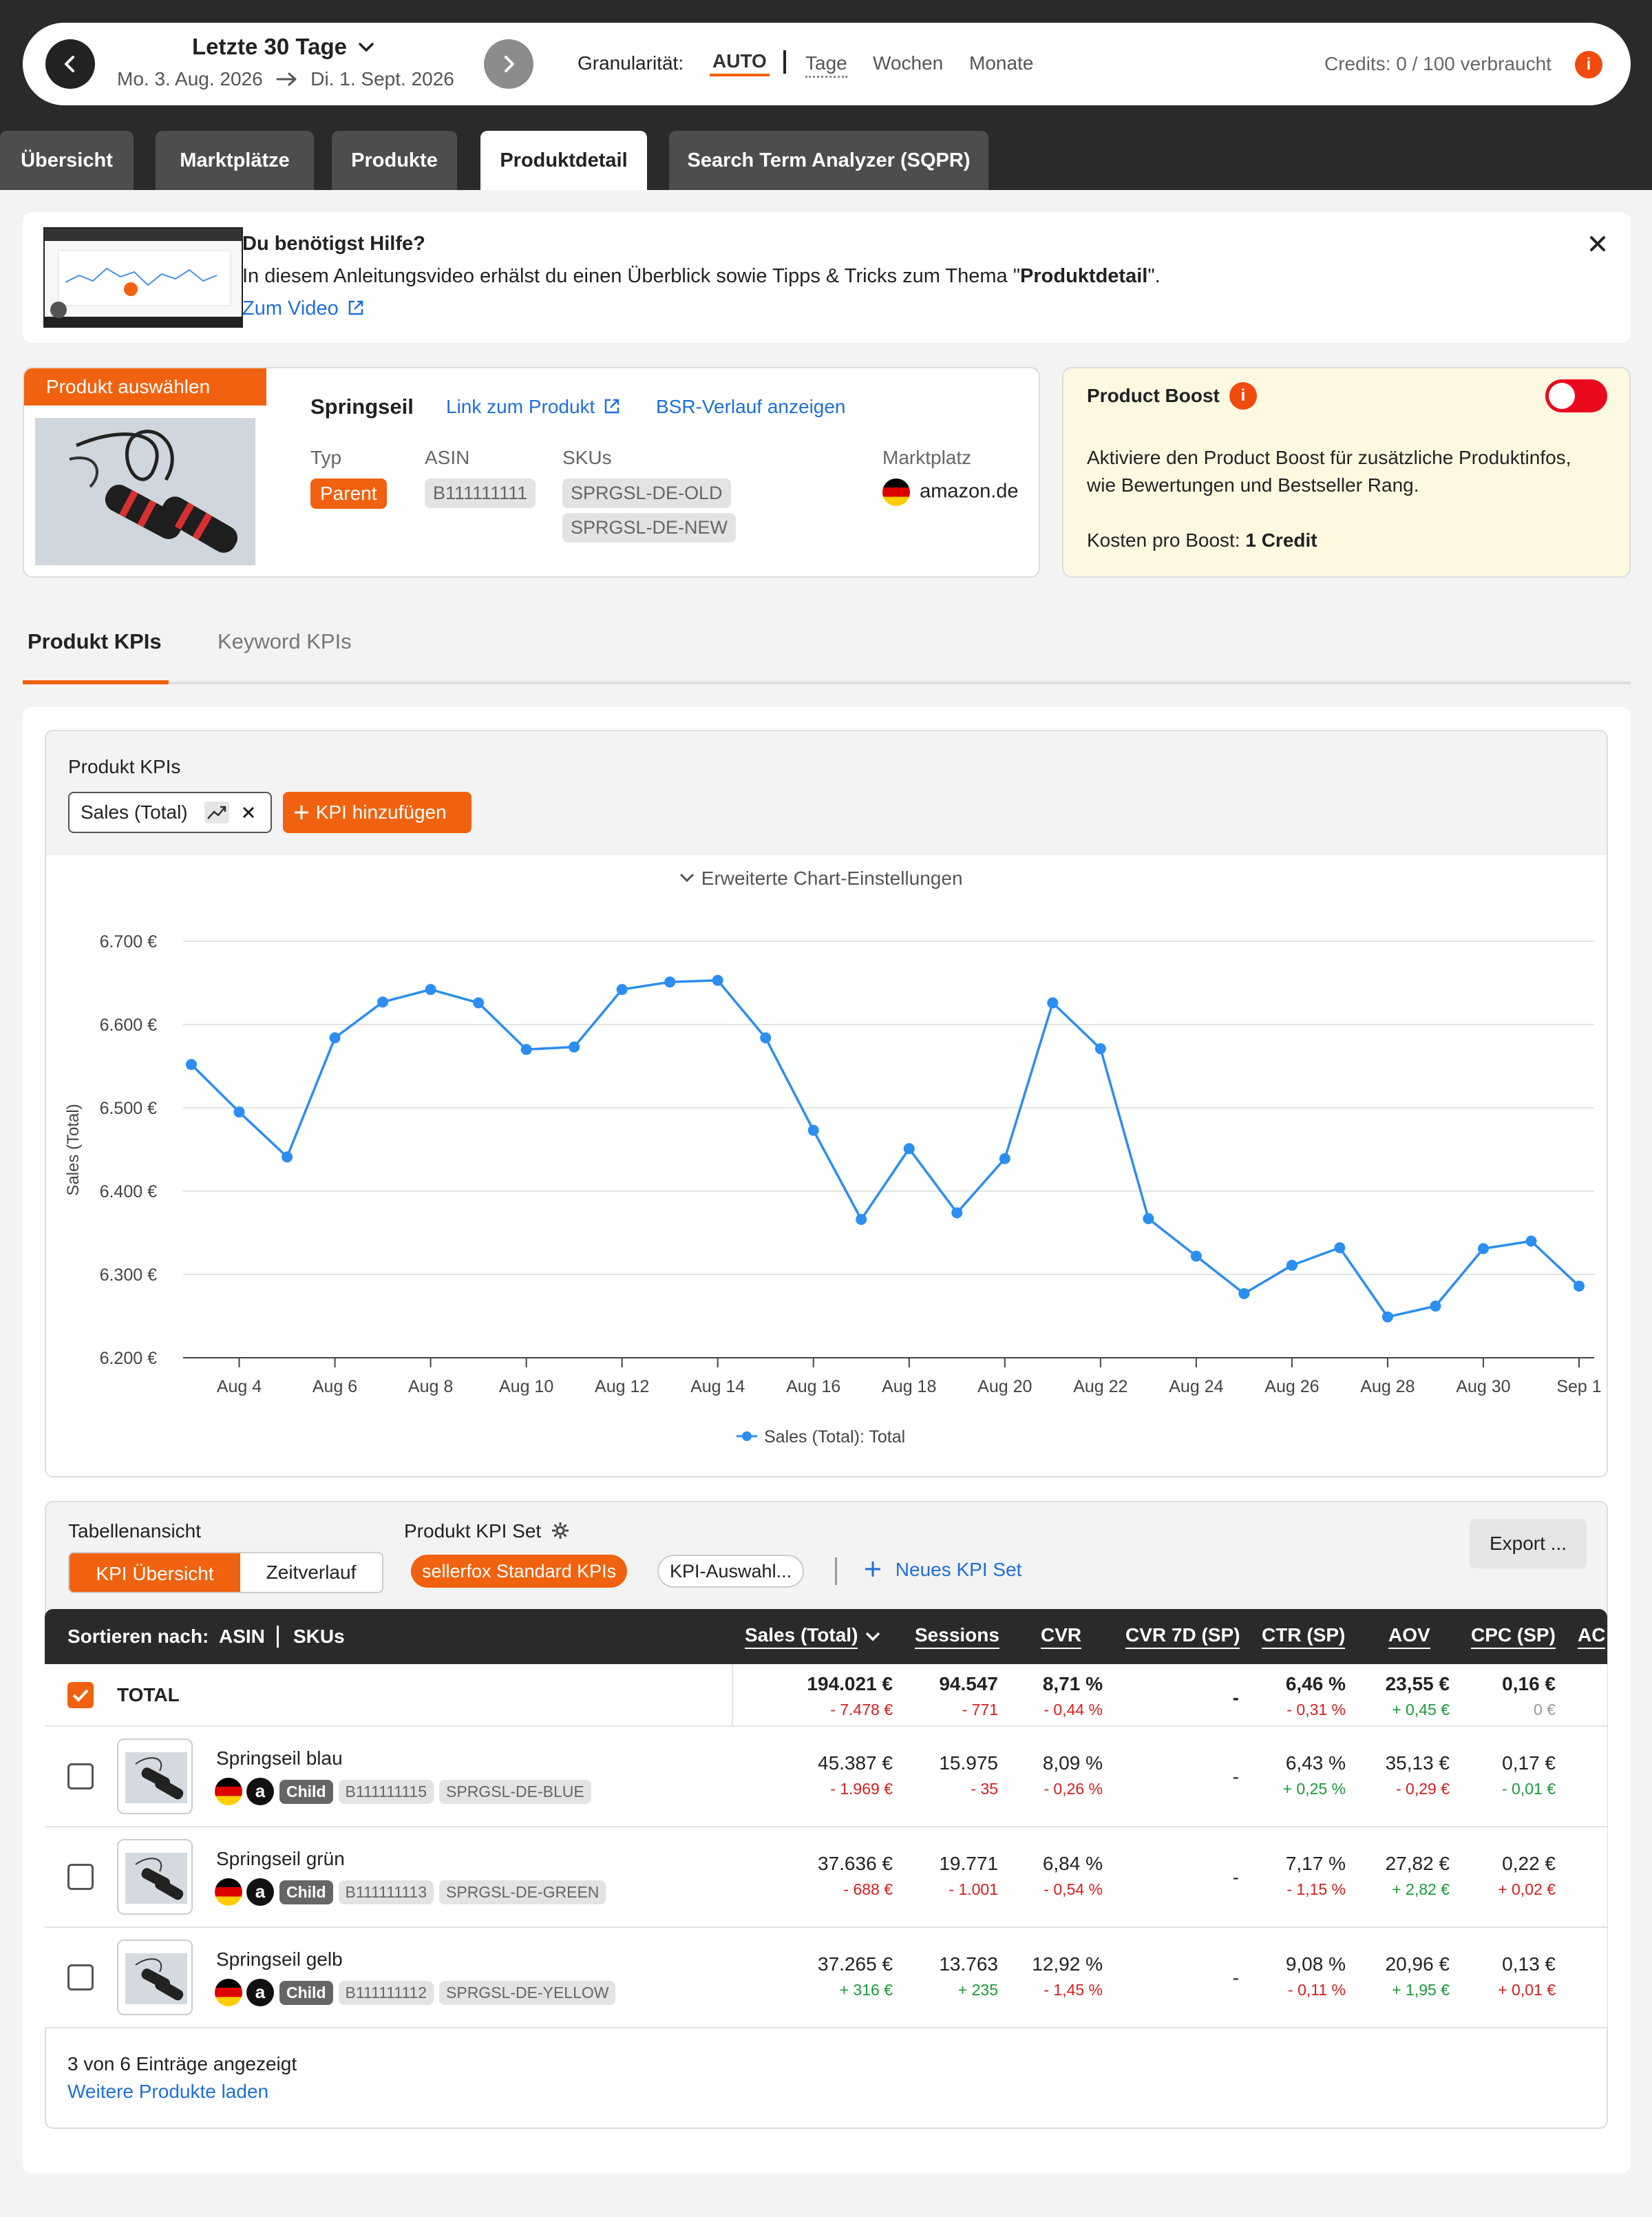 Image resolution: width=1652 pixels, height=2217 pixels. Describe the element at coordinates (333, 244) in the screenshot. I see `help-title: Du benötigst Hilfe?` at that location.